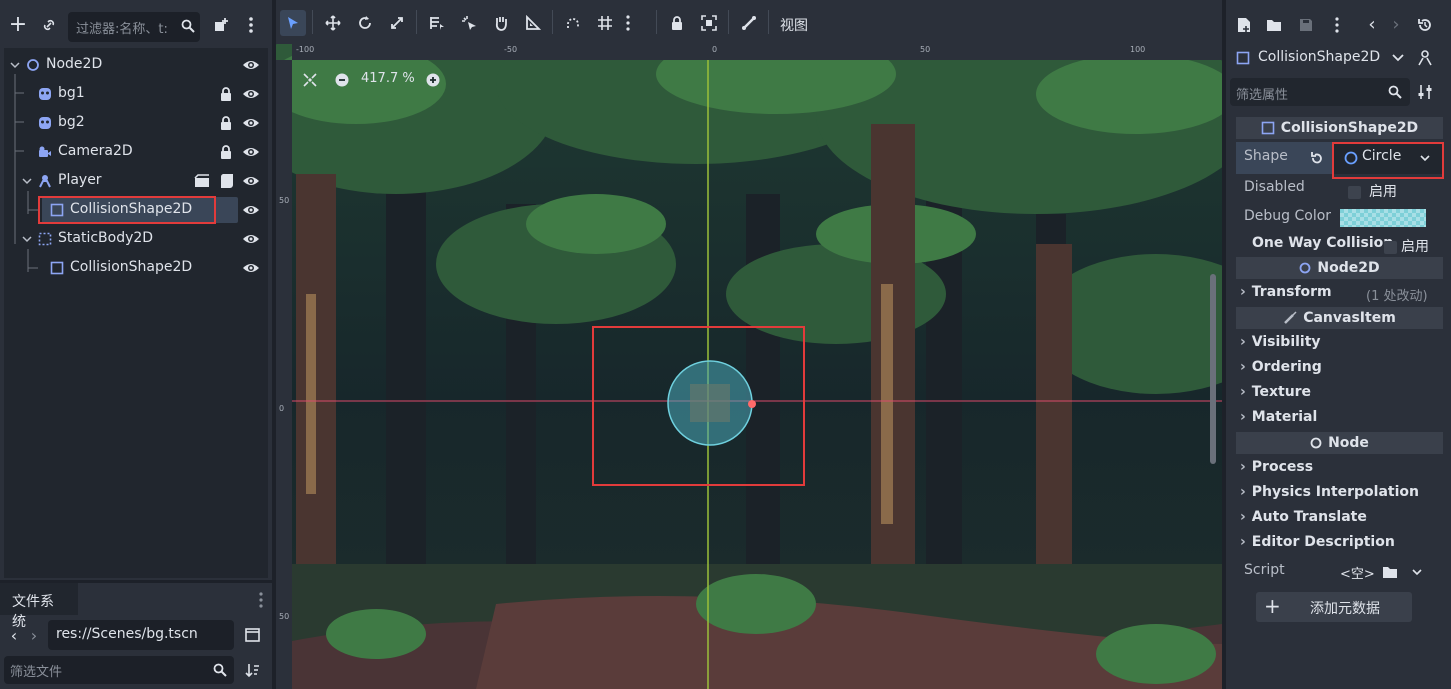  I want to click on section-node: Node, so click(1339, 443).